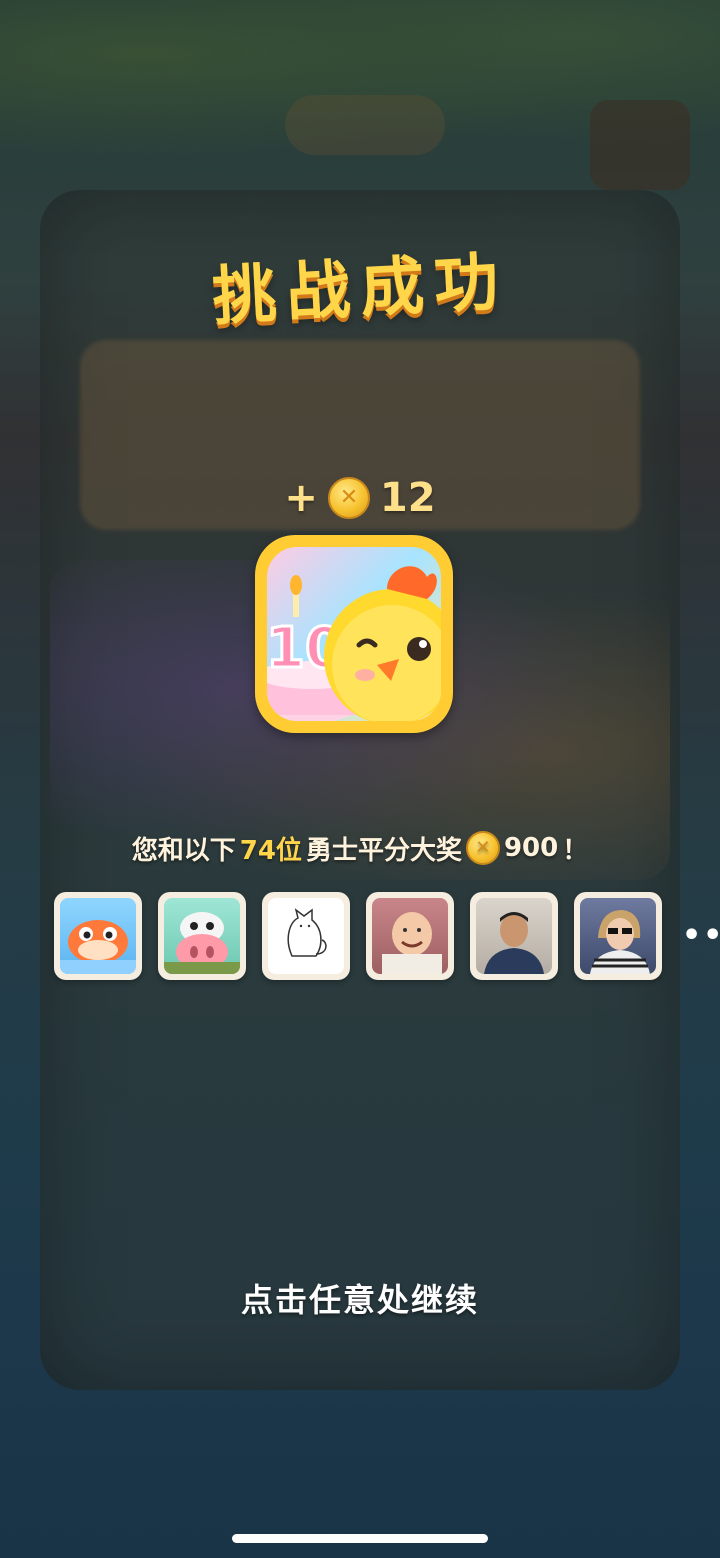  I want to click on reward-prefix: +, so click(301, 498).